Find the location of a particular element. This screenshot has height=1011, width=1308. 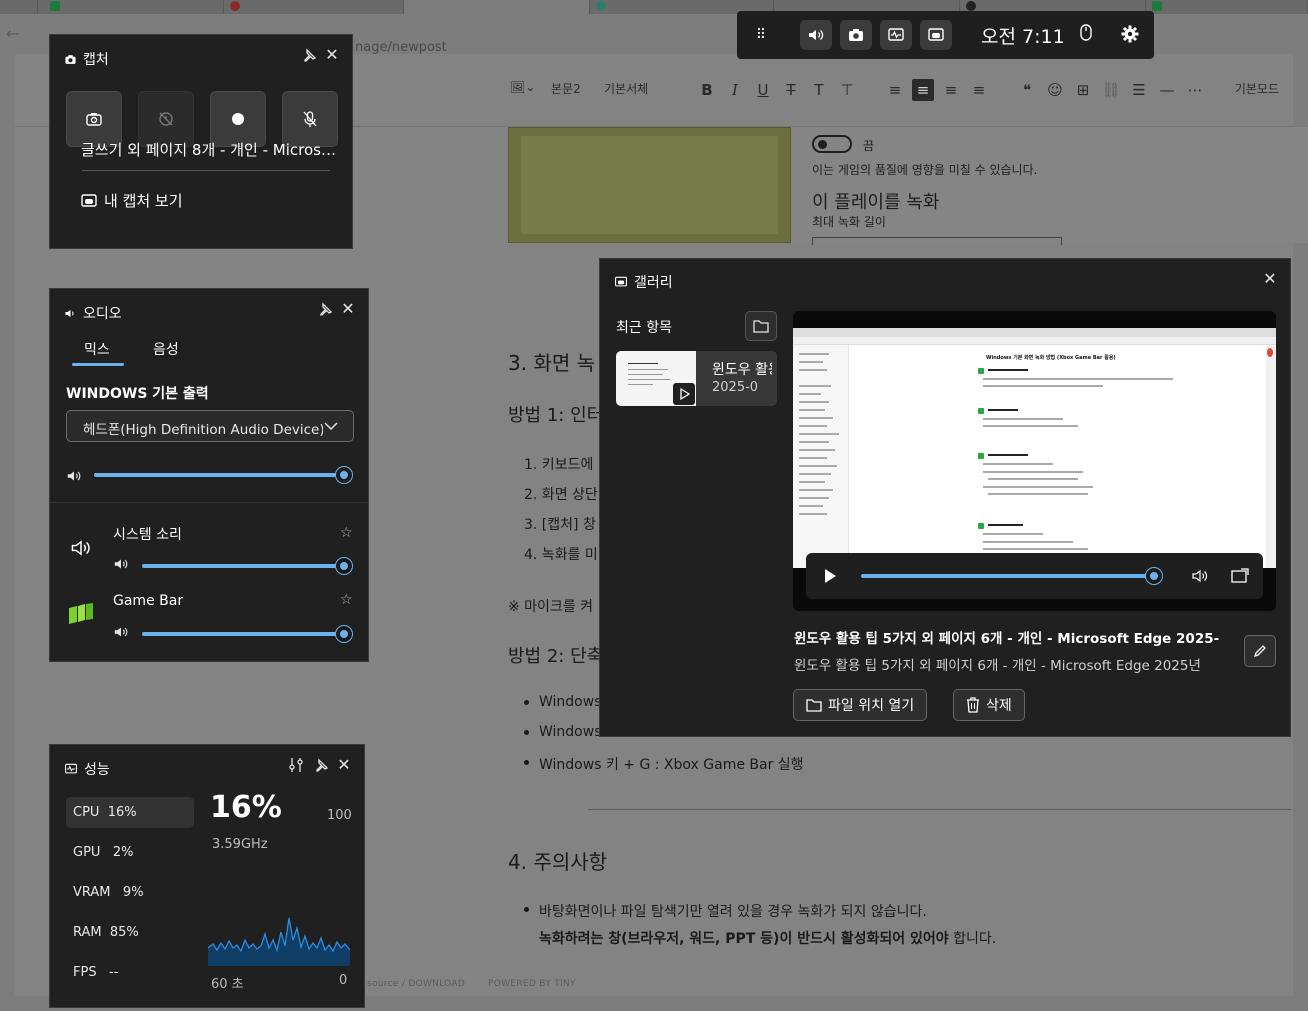

emoji-icon: ☺ is located at coordinates (1055, 90).